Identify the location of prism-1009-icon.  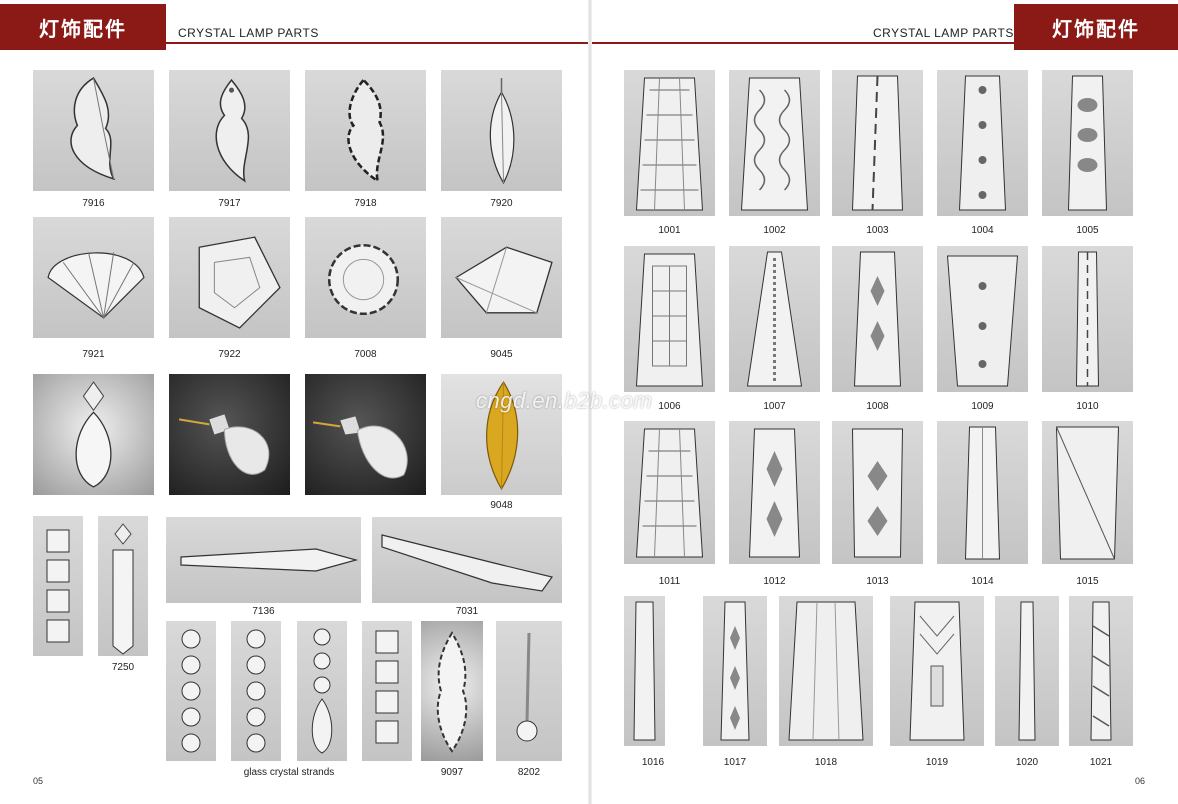
(982, 321).